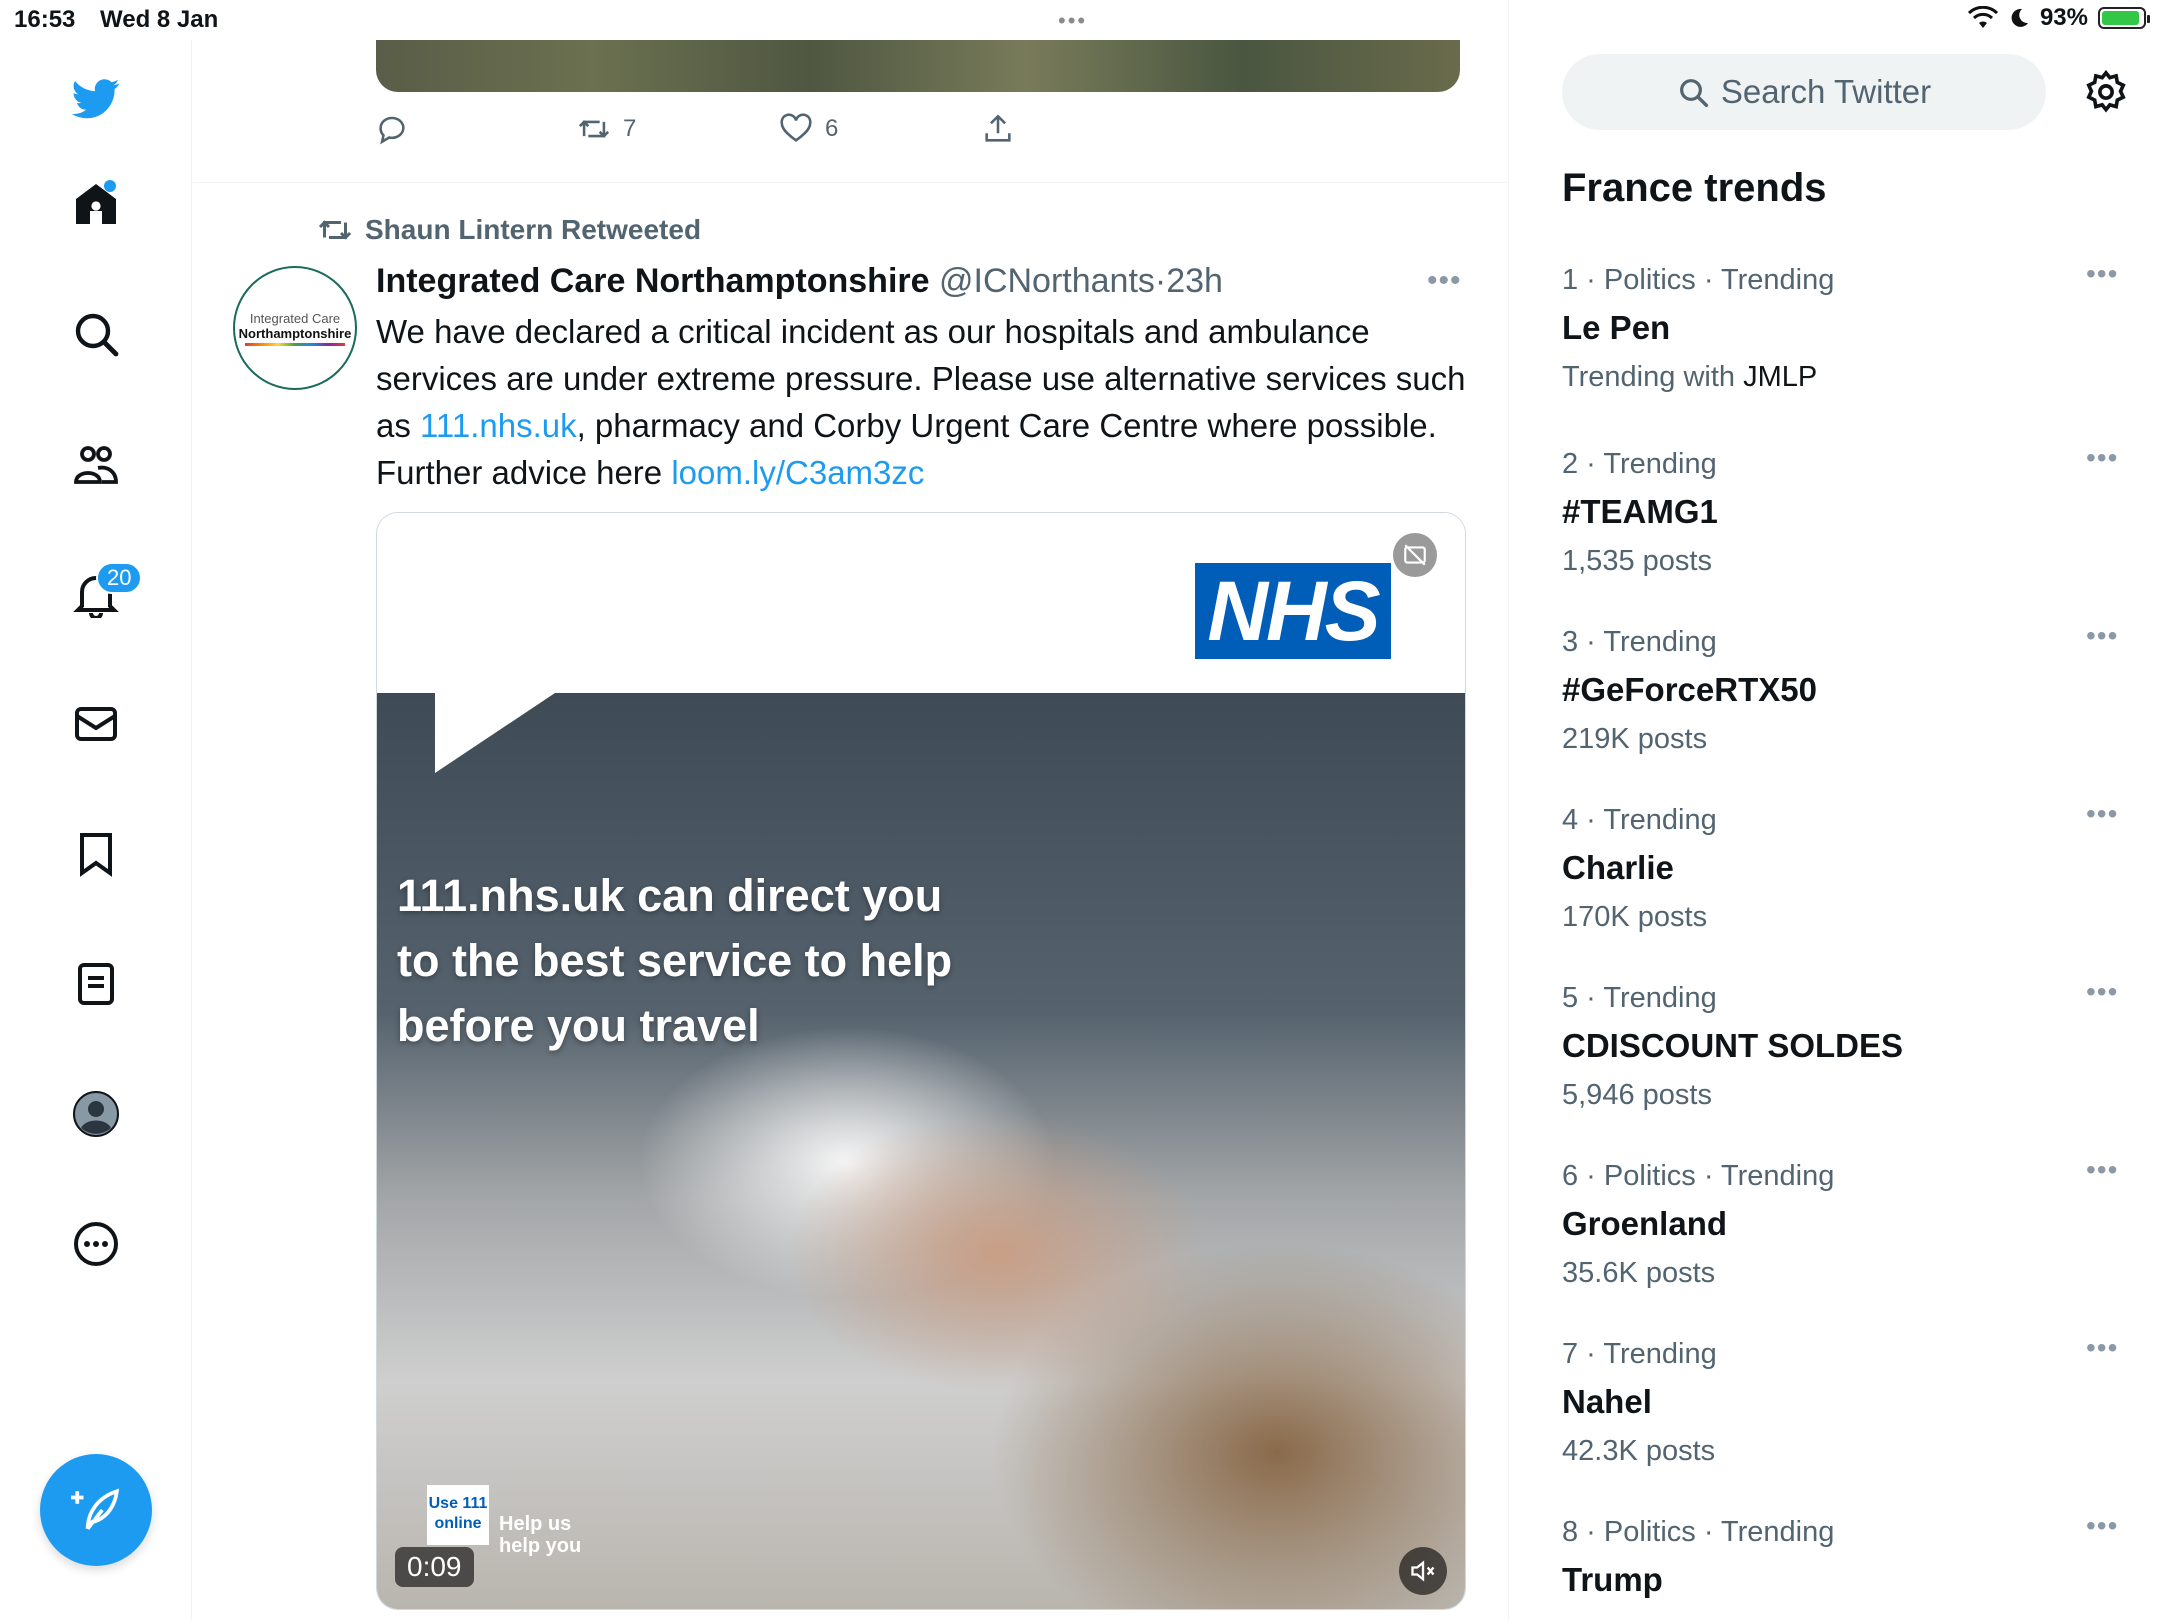  What do you see at coordinates (434, 1567) in the screenshot?
I see `video-duration: 0:09` at bounding box center [434, 1567].